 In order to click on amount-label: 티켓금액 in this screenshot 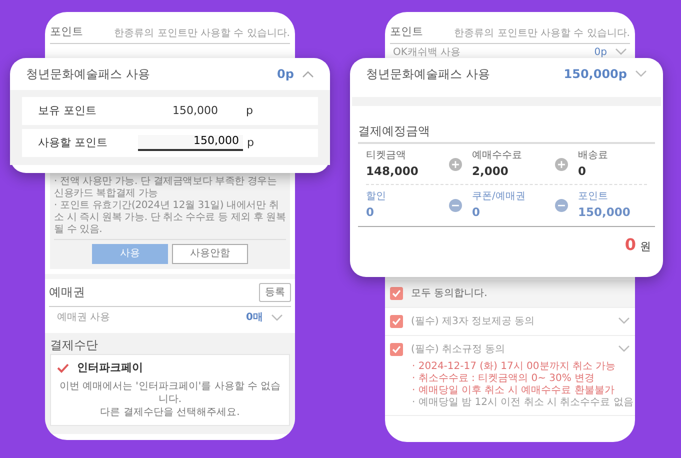, I will do `click(386, 156)`.